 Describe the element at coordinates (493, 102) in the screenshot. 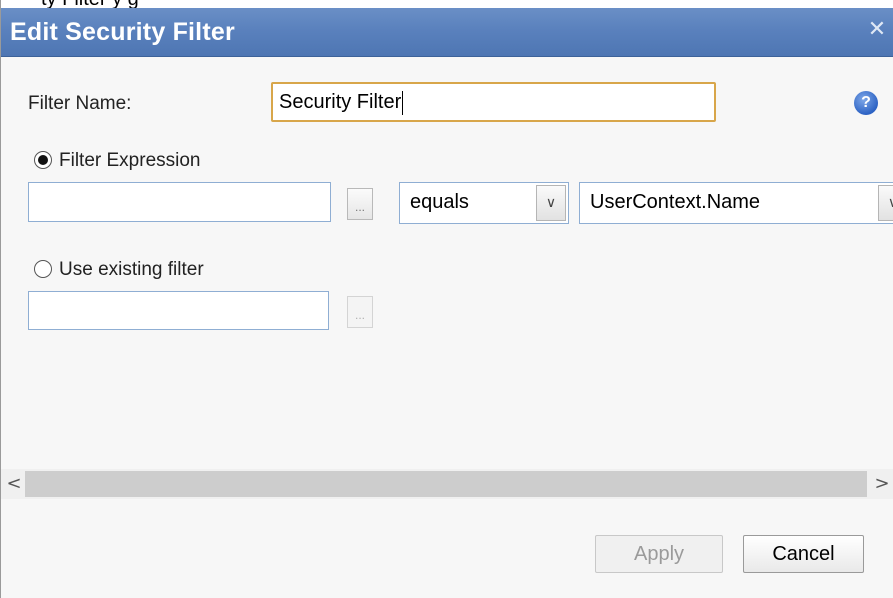

I see `filter-name-input: Security Filter` at that location.